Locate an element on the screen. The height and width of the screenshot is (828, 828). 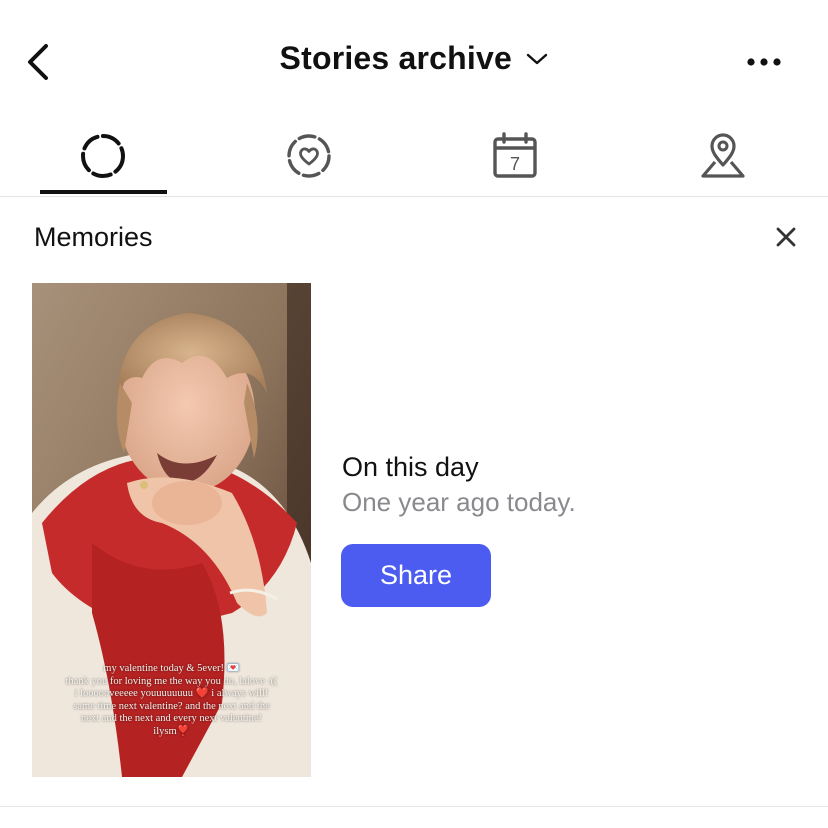
stories-ring-icon is located at coordinates (103, 156).